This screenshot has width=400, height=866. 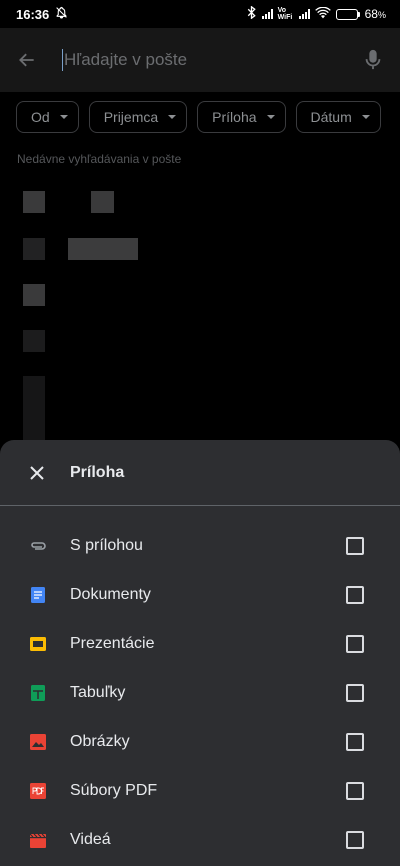 What do you see at coordinates (38, 693) in the screenshot?
I see `sheets-icon` at bounding box center [38, 693].